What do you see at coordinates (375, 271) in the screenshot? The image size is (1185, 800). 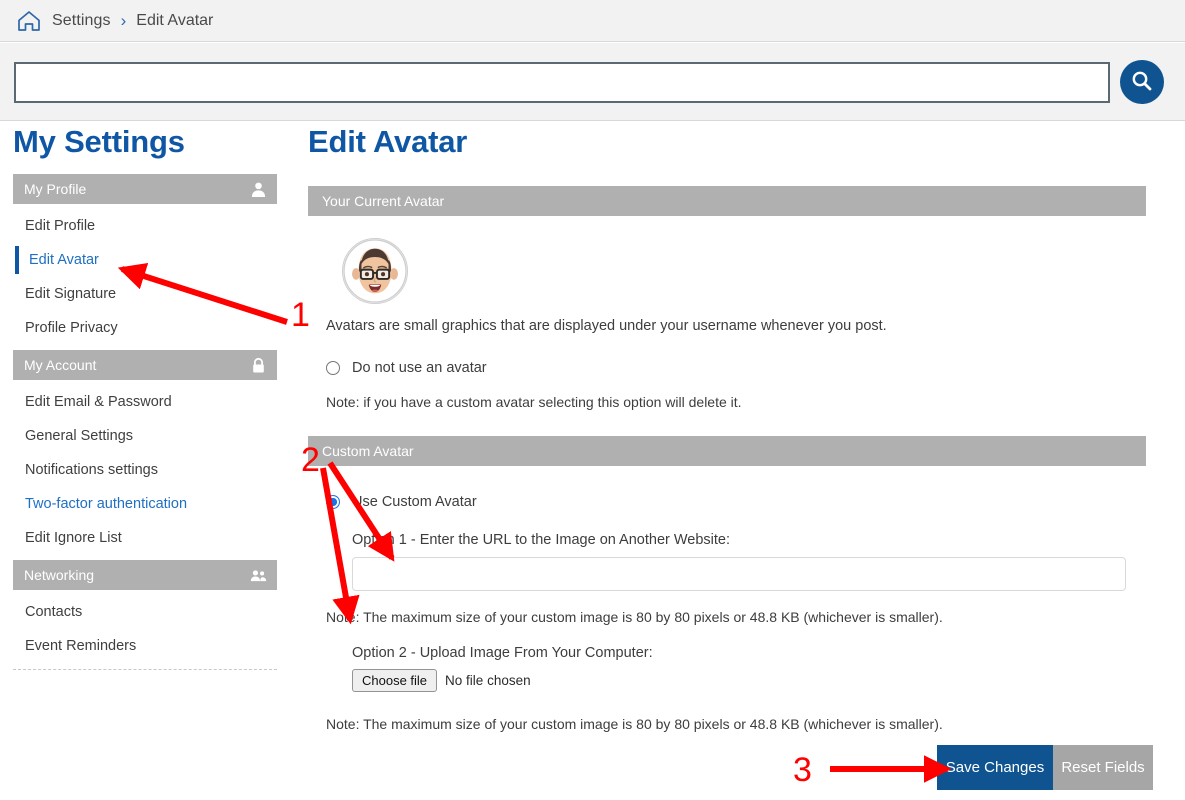 I see `avatar` at bounding box center [375, 271].